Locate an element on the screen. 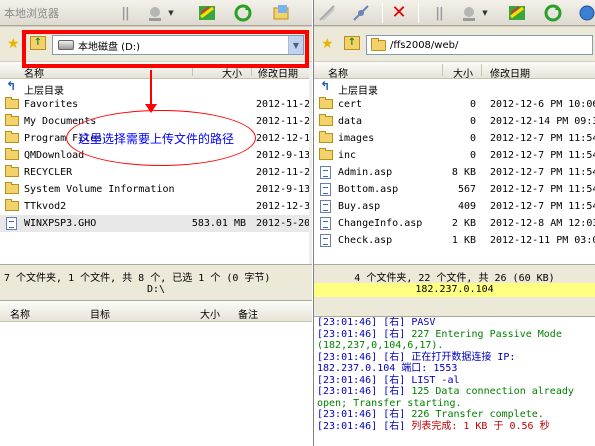  local-file-item: WINXPSP3.GHO 583.01 MB 2012-5-20 is located at coordinates (156, 223).